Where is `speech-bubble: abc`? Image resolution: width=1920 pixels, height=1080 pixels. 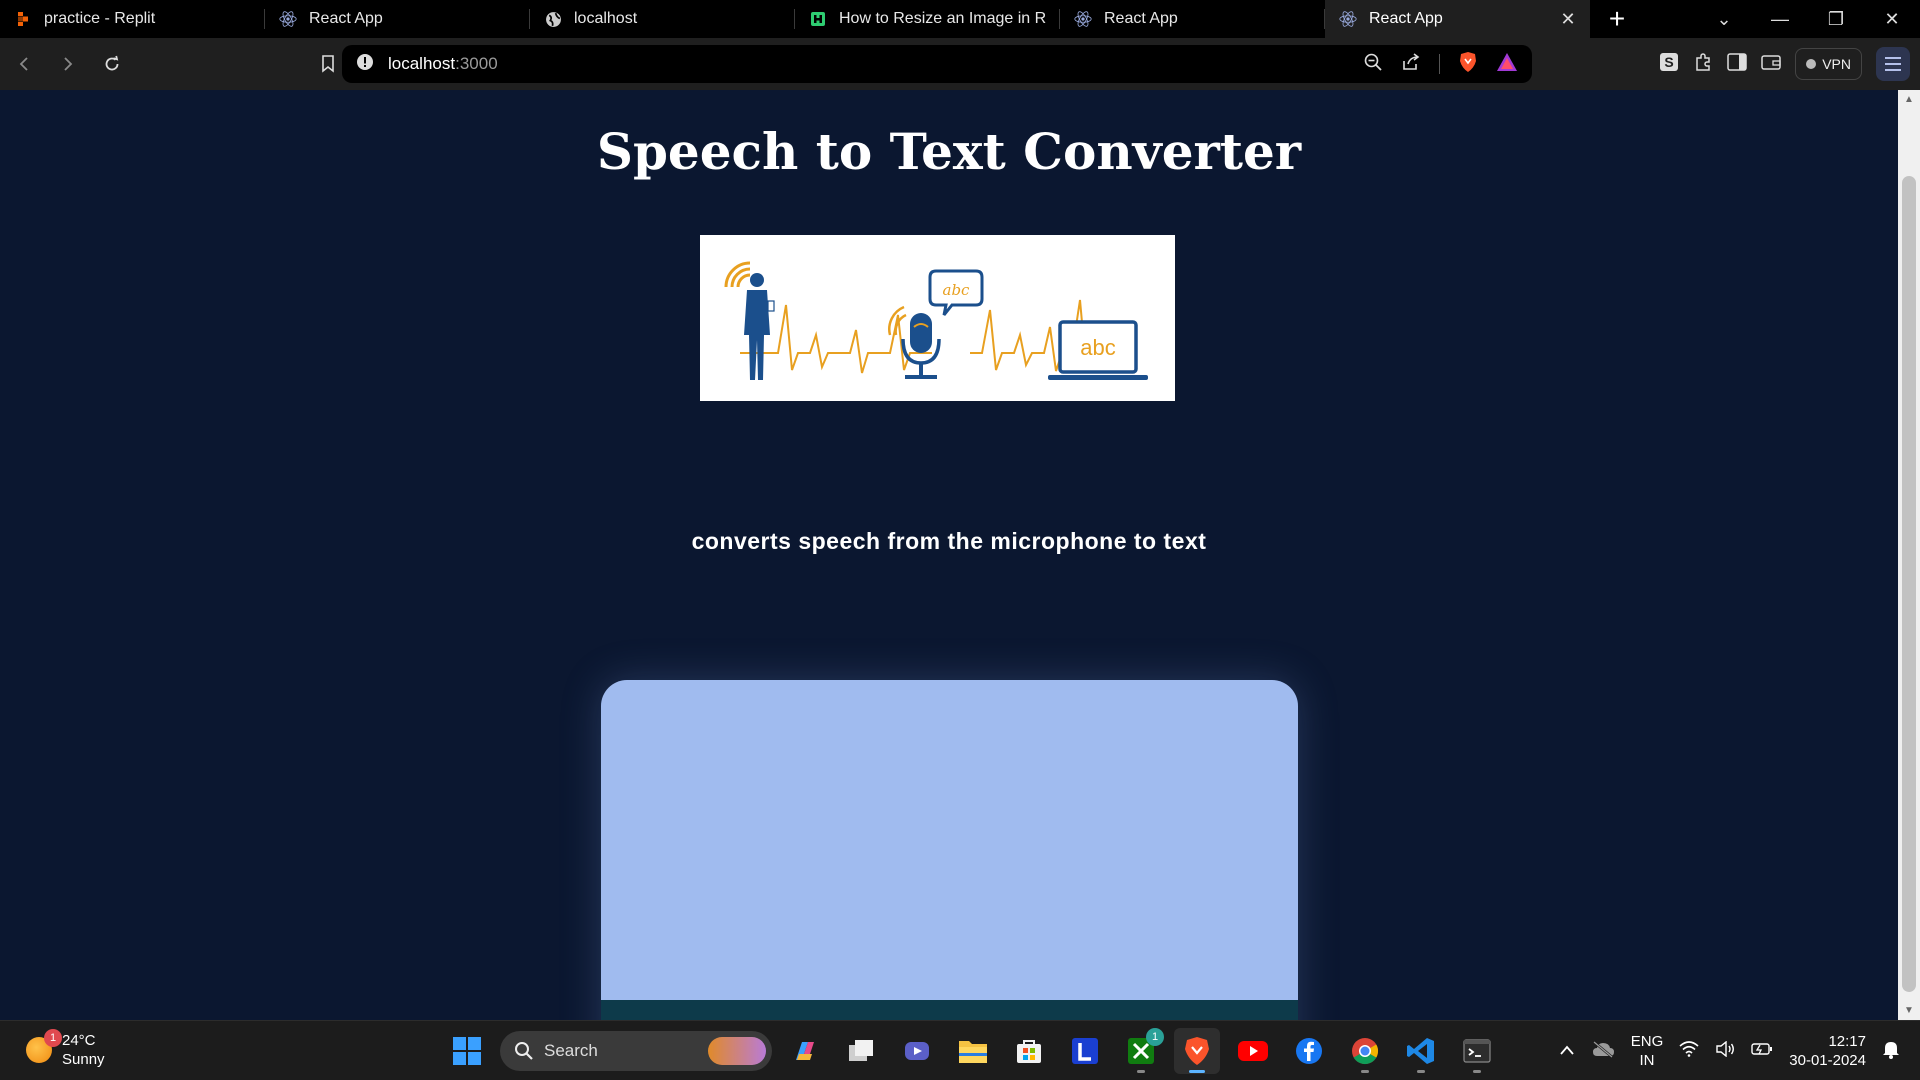
speech-bubble: abc is located at coordinates (956, 292).